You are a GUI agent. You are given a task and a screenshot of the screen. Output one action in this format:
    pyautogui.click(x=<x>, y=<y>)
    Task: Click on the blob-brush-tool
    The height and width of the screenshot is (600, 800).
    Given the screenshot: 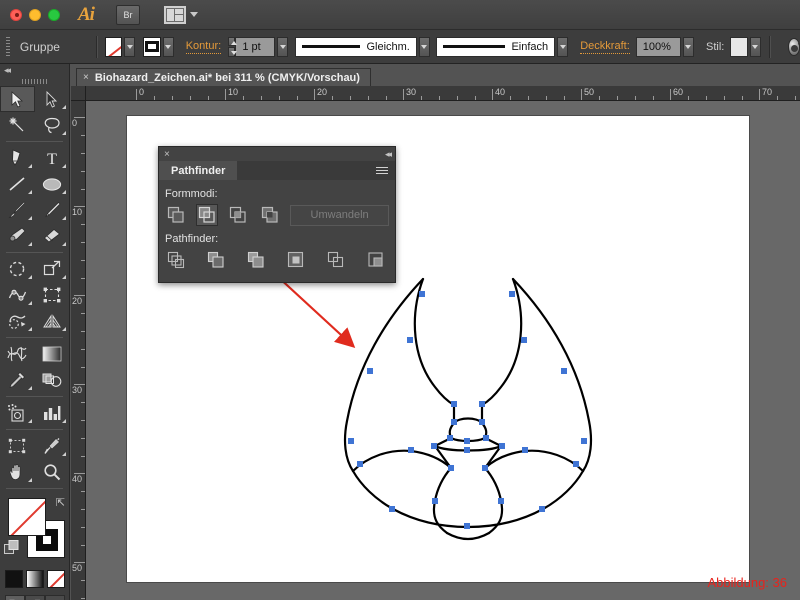 What is the action you would take?
    pyautogui.click(x=17, y=236)
    